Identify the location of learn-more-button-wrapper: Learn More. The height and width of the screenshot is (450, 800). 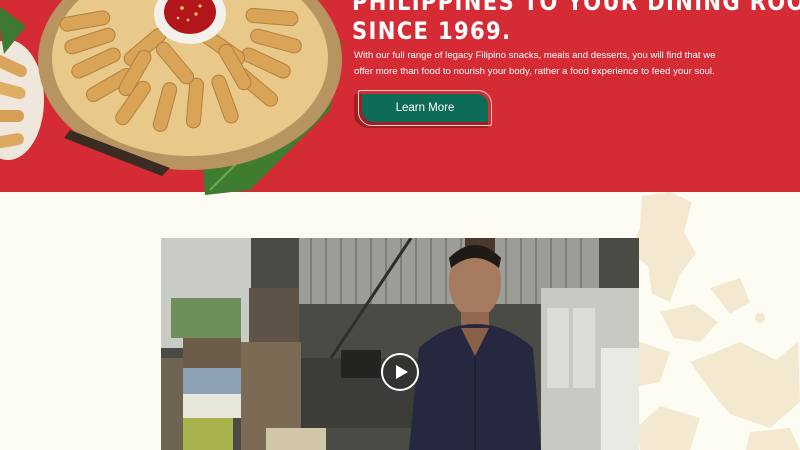
(423, 109).